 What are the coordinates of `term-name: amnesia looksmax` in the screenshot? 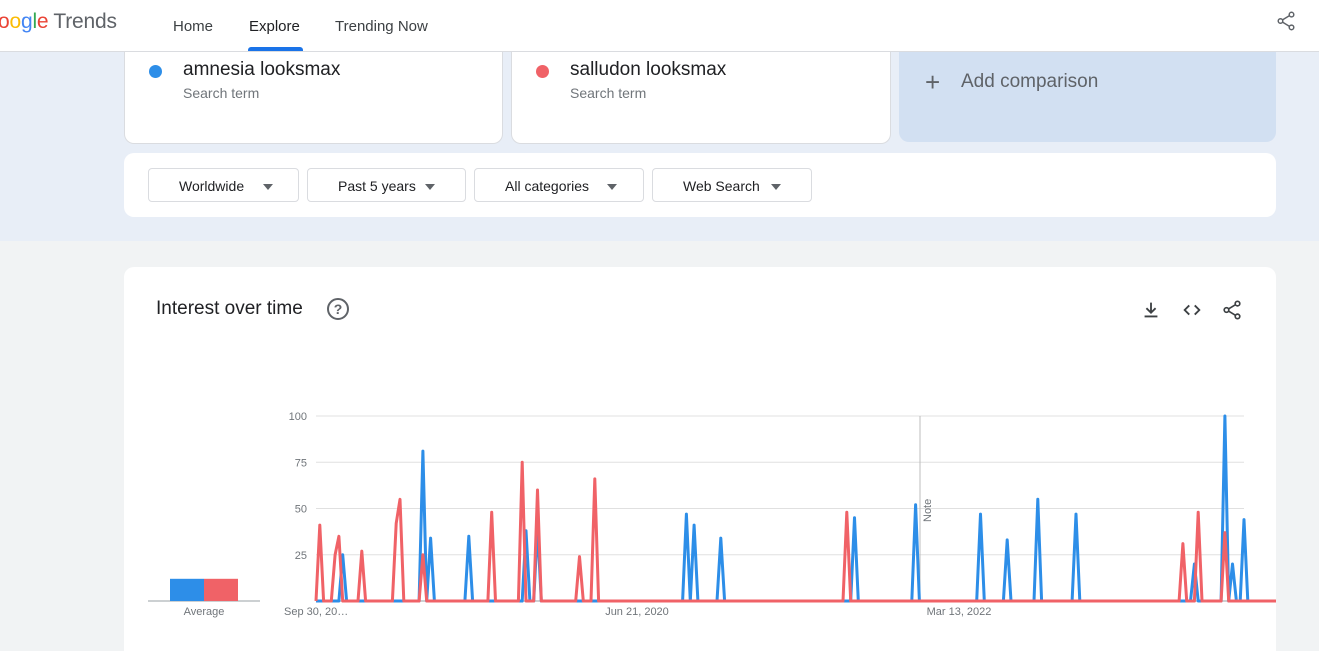 It's located at (262, 69).